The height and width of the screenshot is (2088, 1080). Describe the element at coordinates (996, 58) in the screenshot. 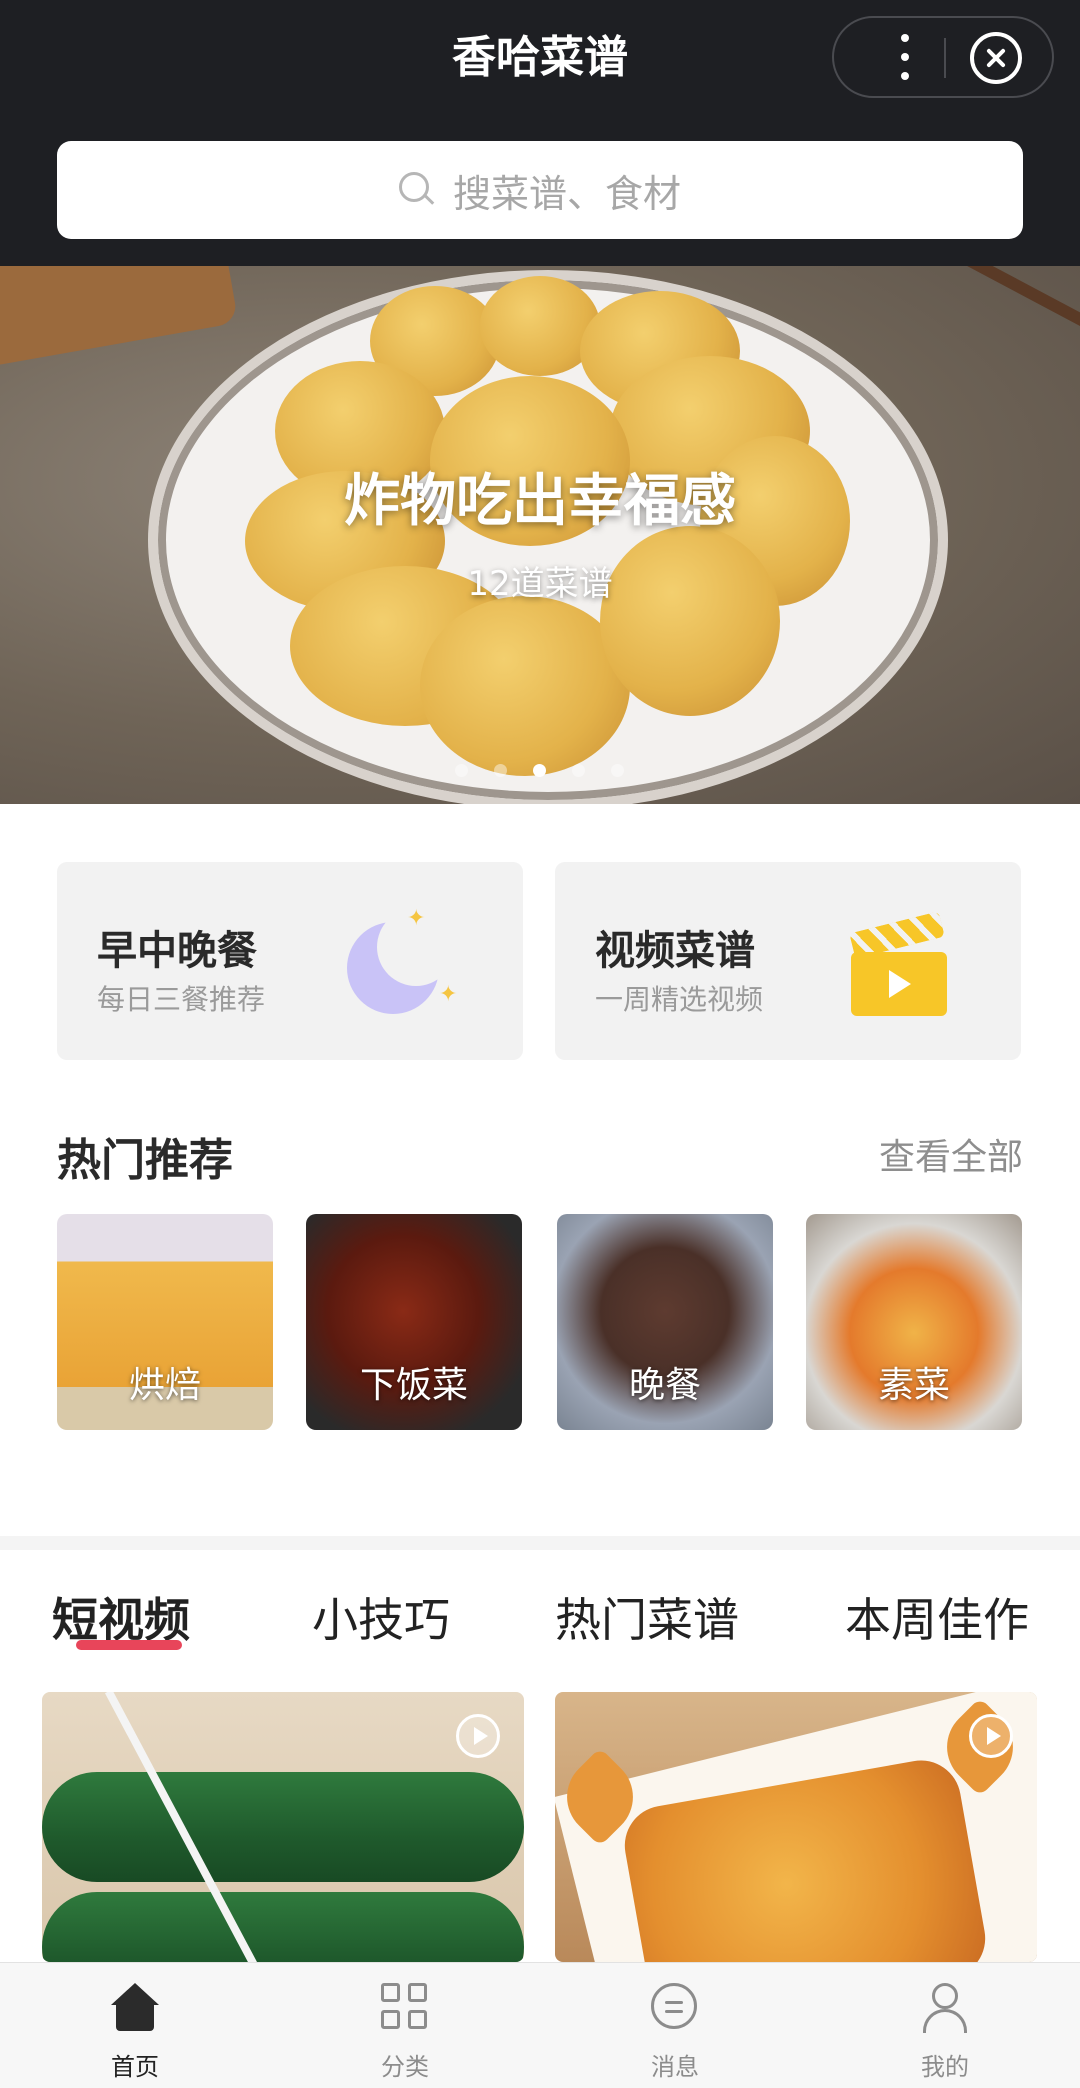

I see `close-circle-icon` at that location.